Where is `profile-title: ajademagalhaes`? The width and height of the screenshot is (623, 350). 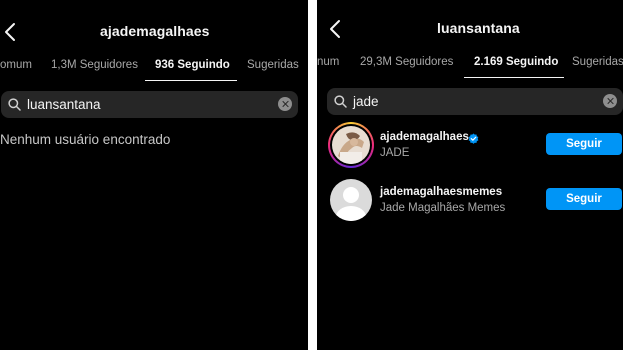
profile-title: ajademagalhaes is located at coordinates (155, 31).